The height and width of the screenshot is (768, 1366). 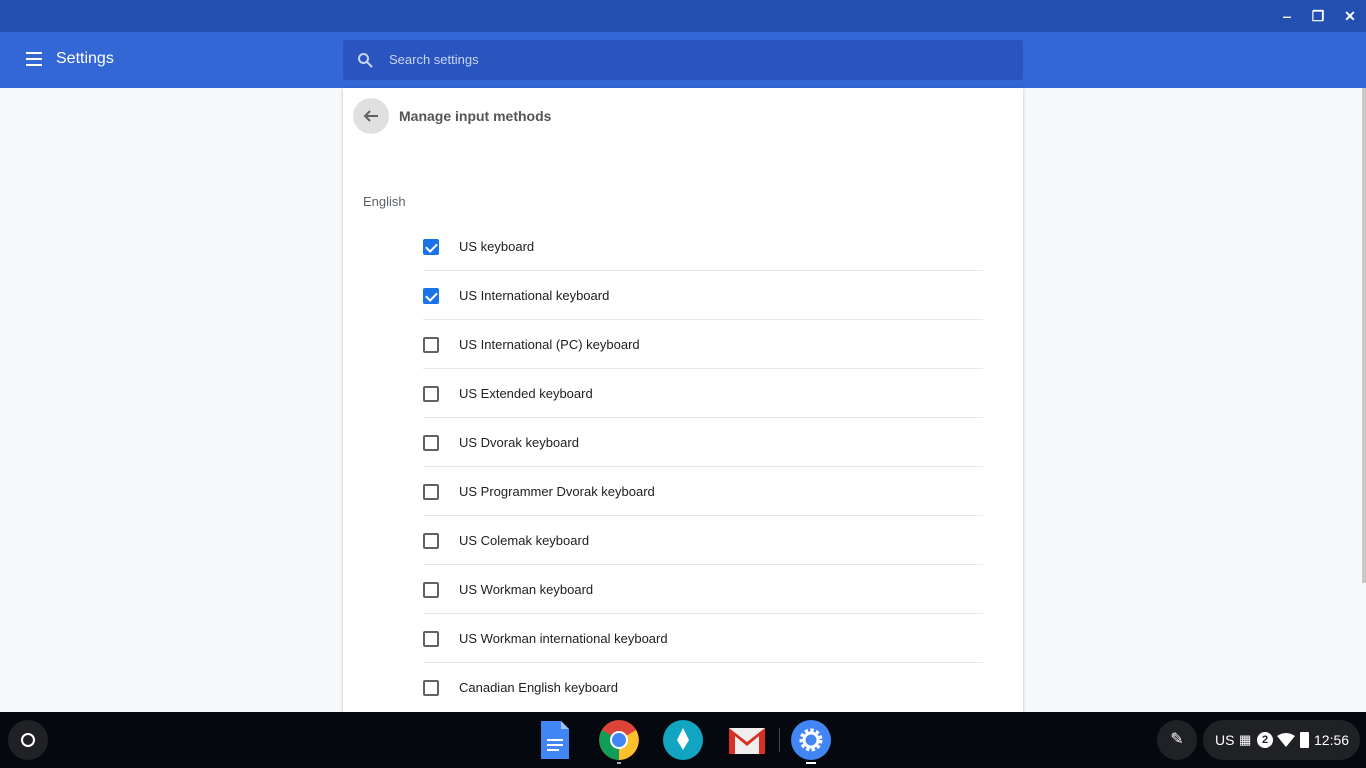 I want to click on shelf-divider, so click(x=779, y=740).